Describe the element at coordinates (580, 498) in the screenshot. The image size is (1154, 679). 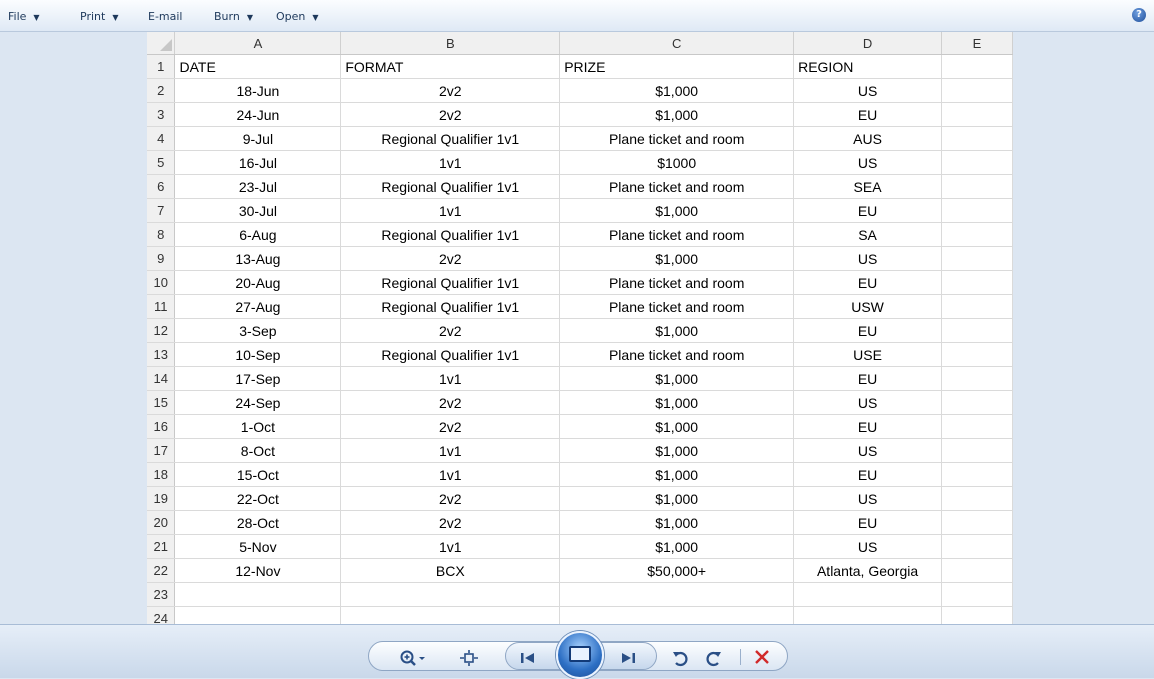
I see `table-row: 19 22-Oct 2v2 $1,000 US` at that location.